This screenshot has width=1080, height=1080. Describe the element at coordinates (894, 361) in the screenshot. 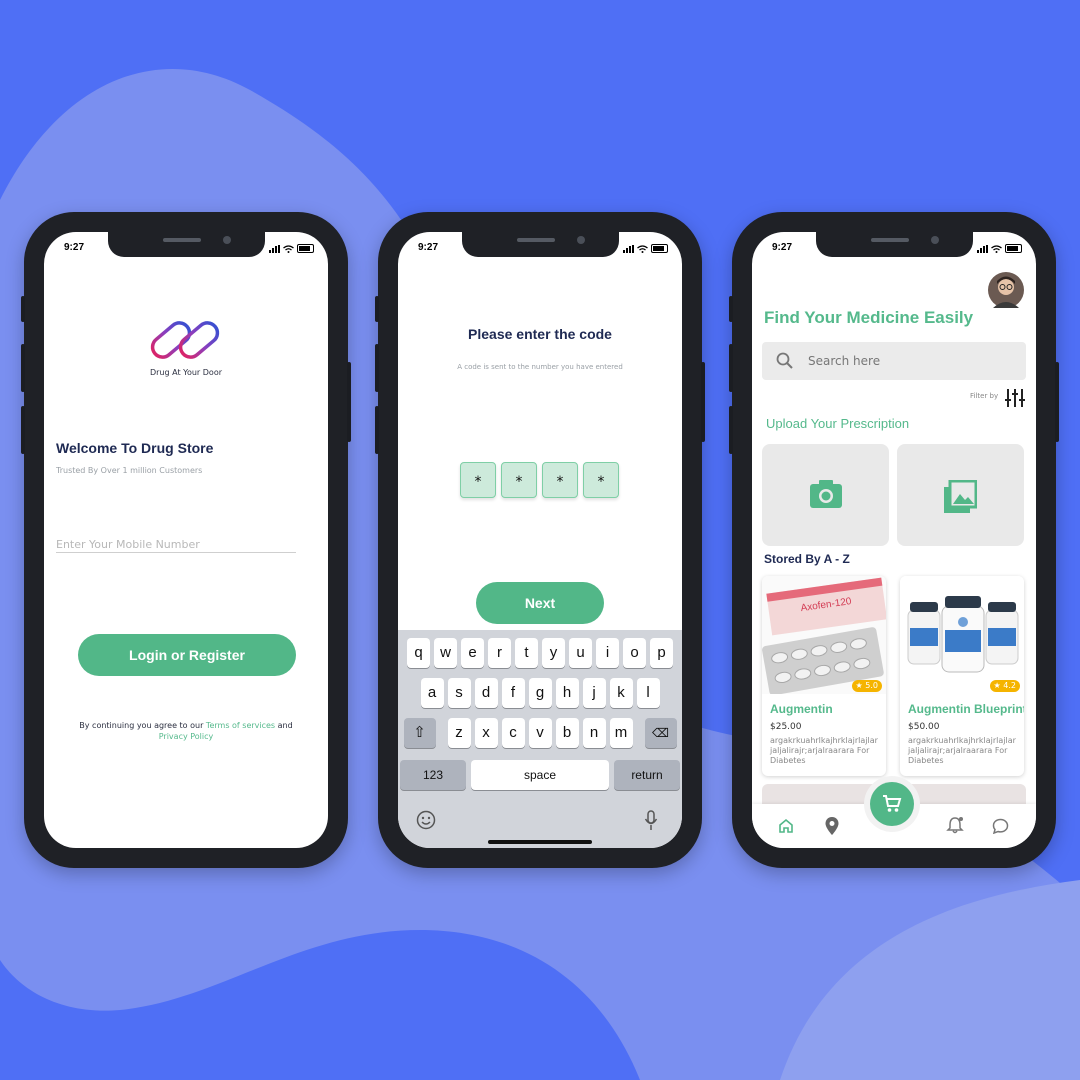

I see `search-bar: Search here` at that location.